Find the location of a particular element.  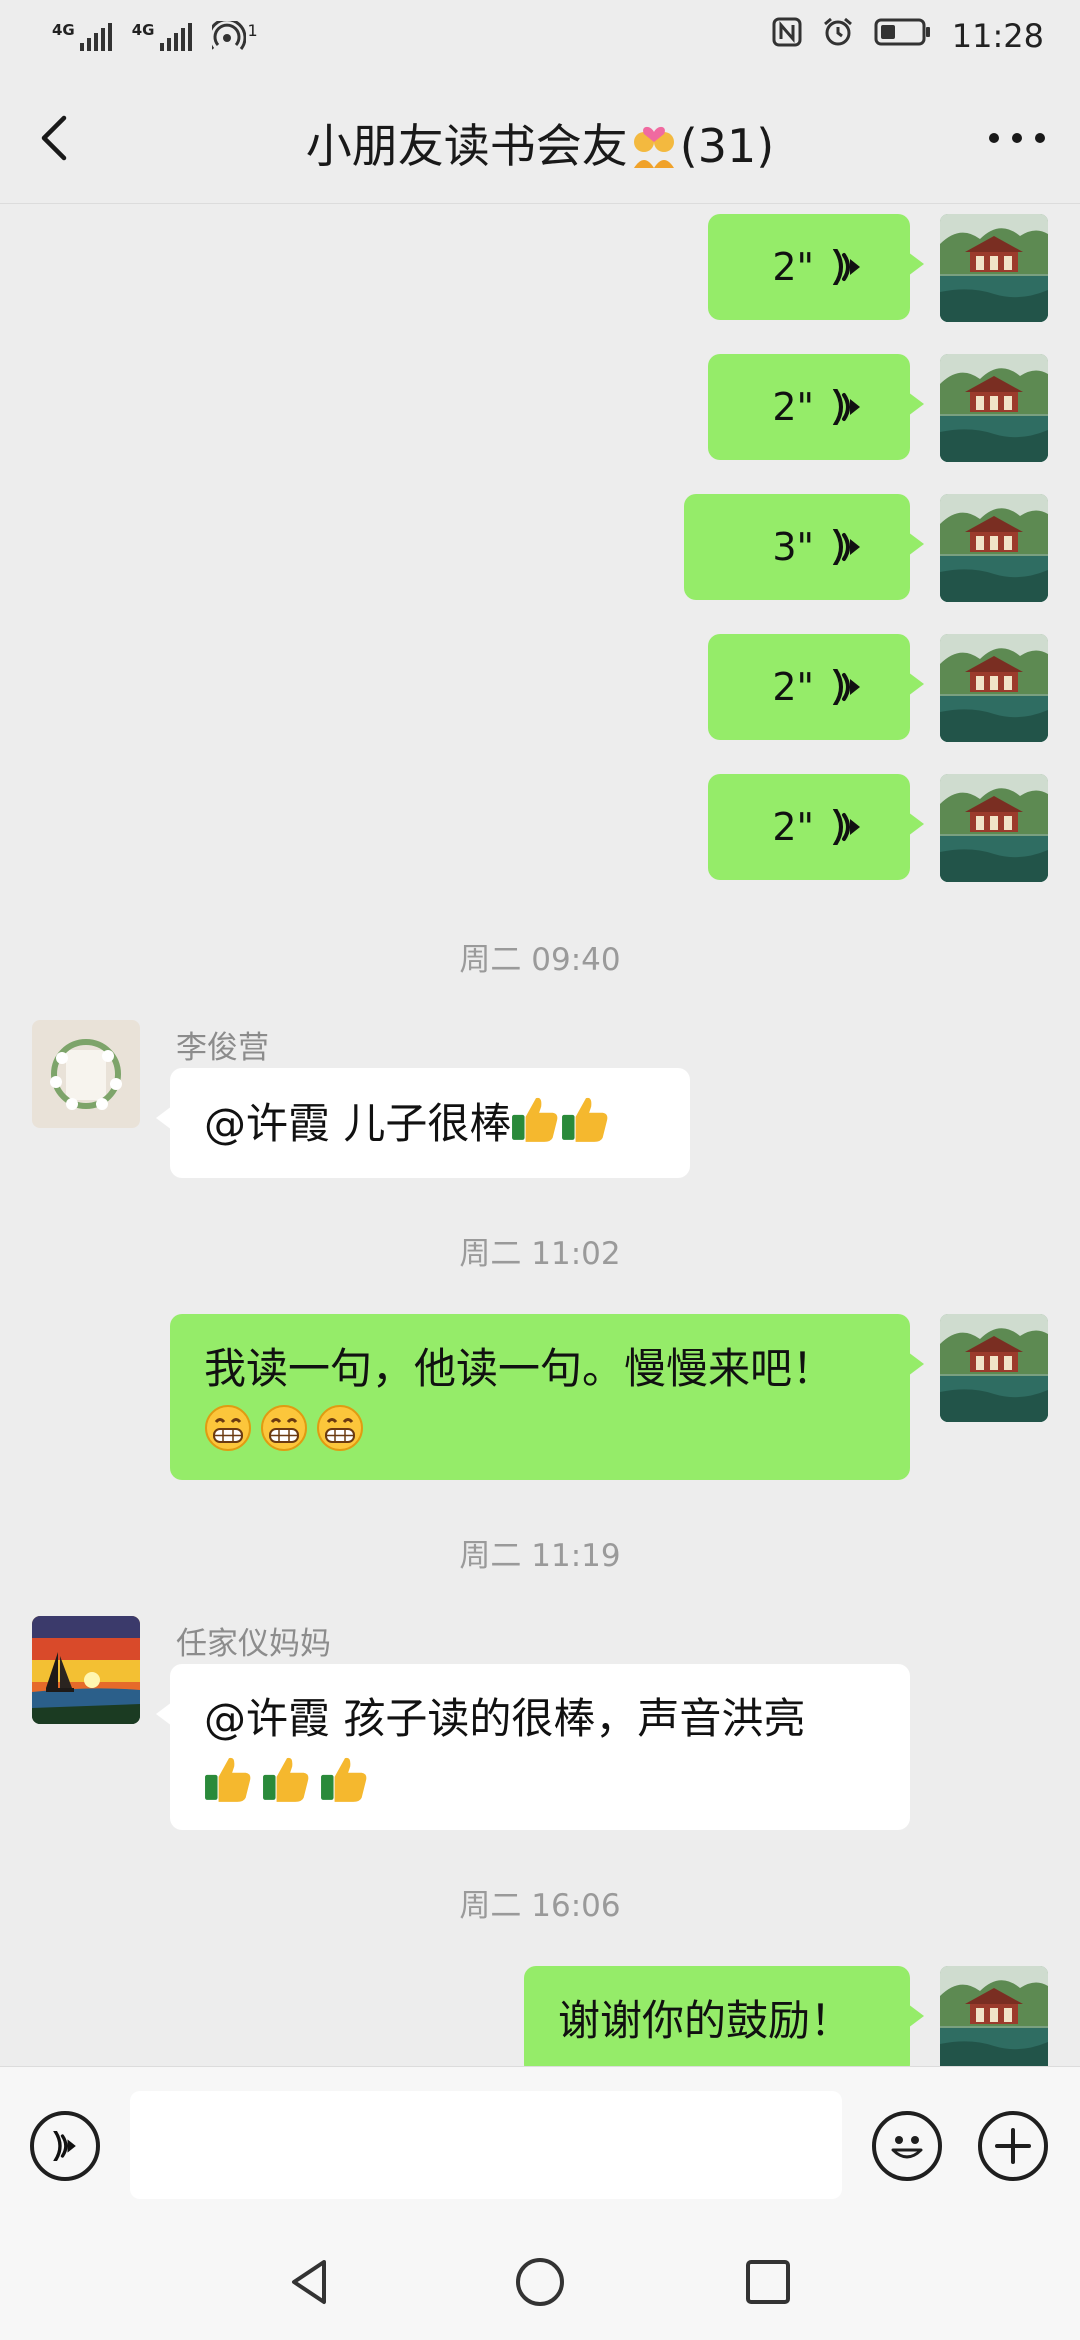

nav-back-icon is located at coordinates (309, 2282).